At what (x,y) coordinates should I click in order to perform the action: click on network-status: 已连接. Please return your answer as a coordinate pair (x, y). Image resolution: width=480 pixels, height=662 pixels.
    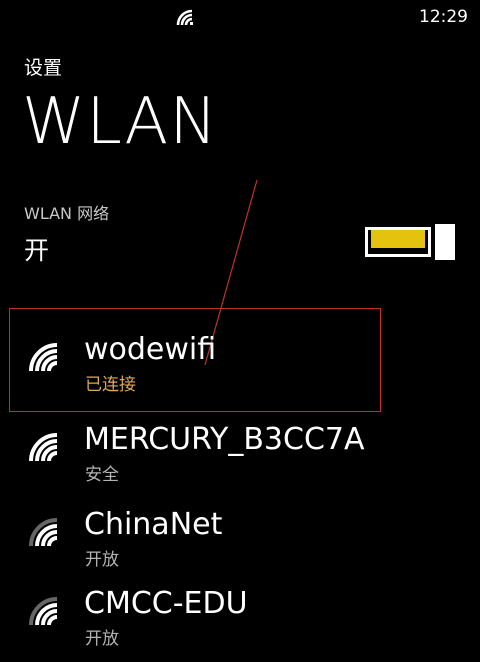
    Looking at the image, I should click on (110, 385).